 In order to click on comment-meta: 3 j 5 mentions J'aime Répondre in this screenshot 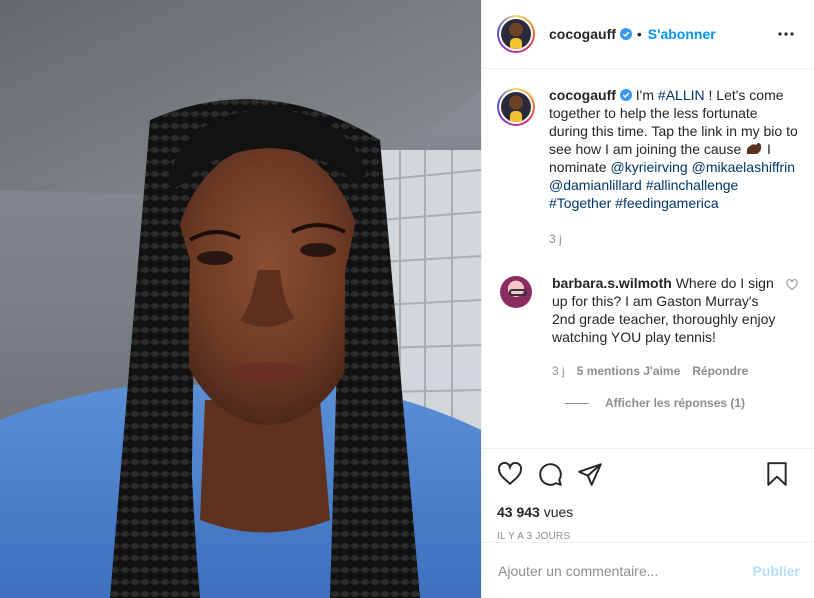, I will do `click(665, 371)`.